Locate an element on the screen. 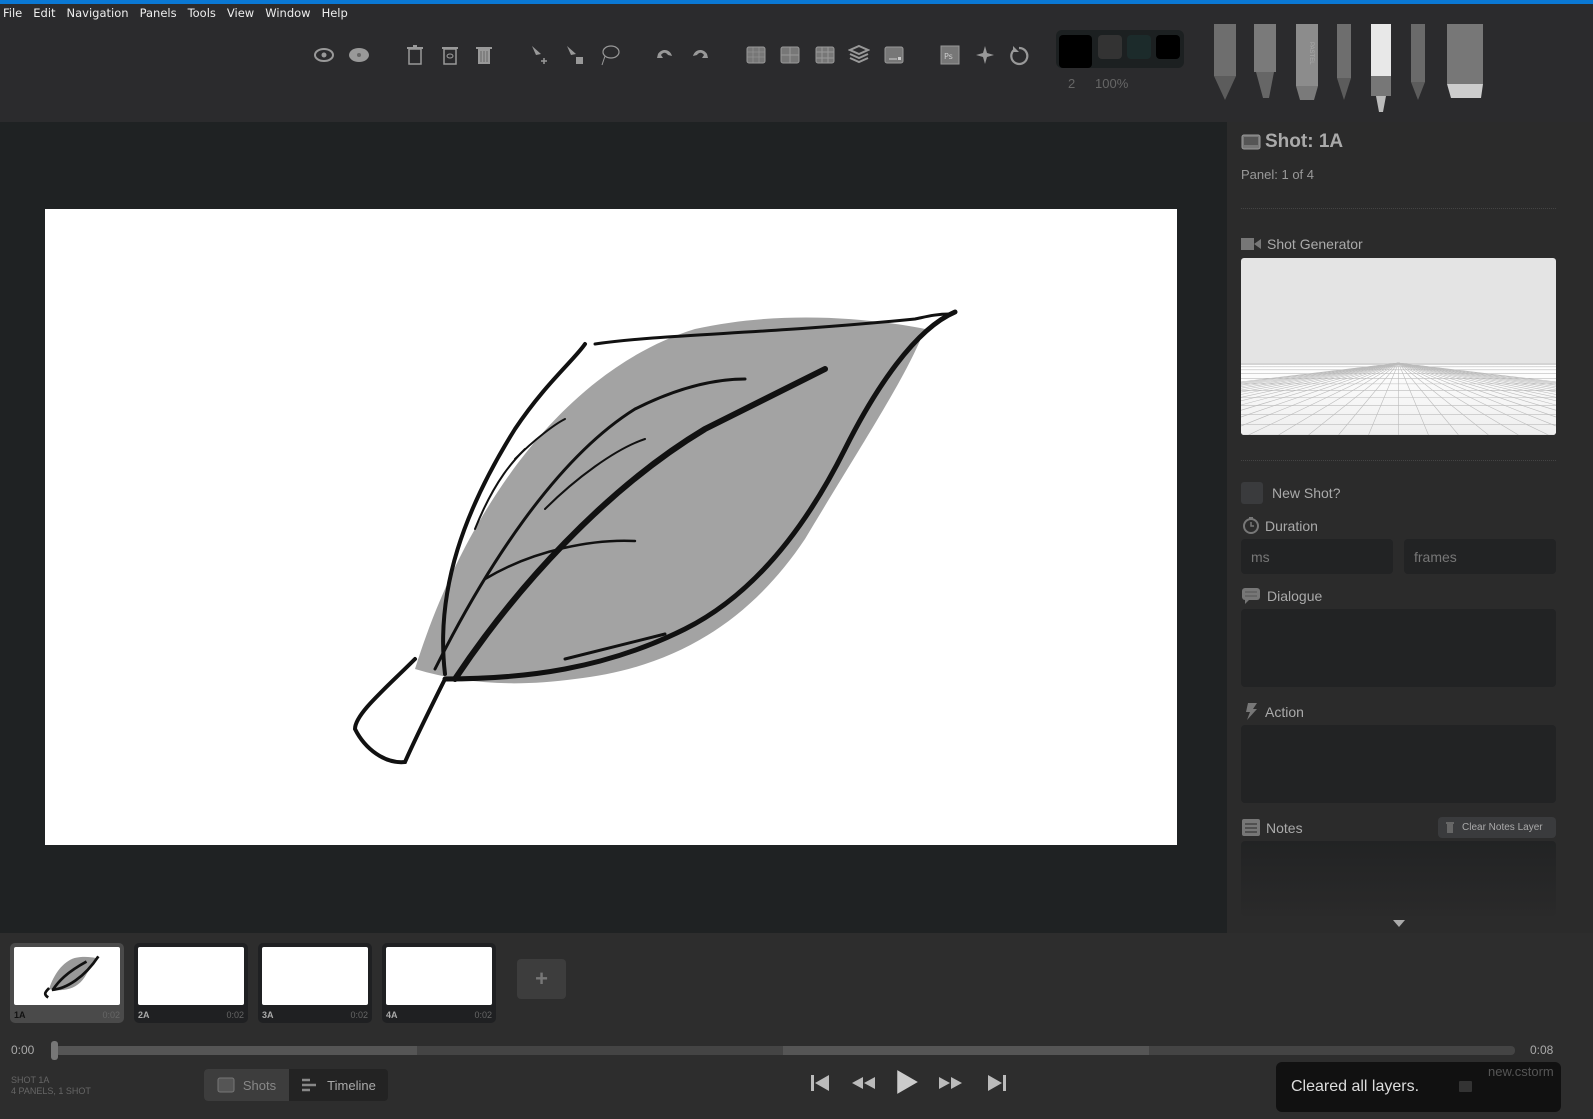 Image resolution: width=1593 pixels, height=1119 pixels. menu-panels: Panels is located at coordinates (161, 14).